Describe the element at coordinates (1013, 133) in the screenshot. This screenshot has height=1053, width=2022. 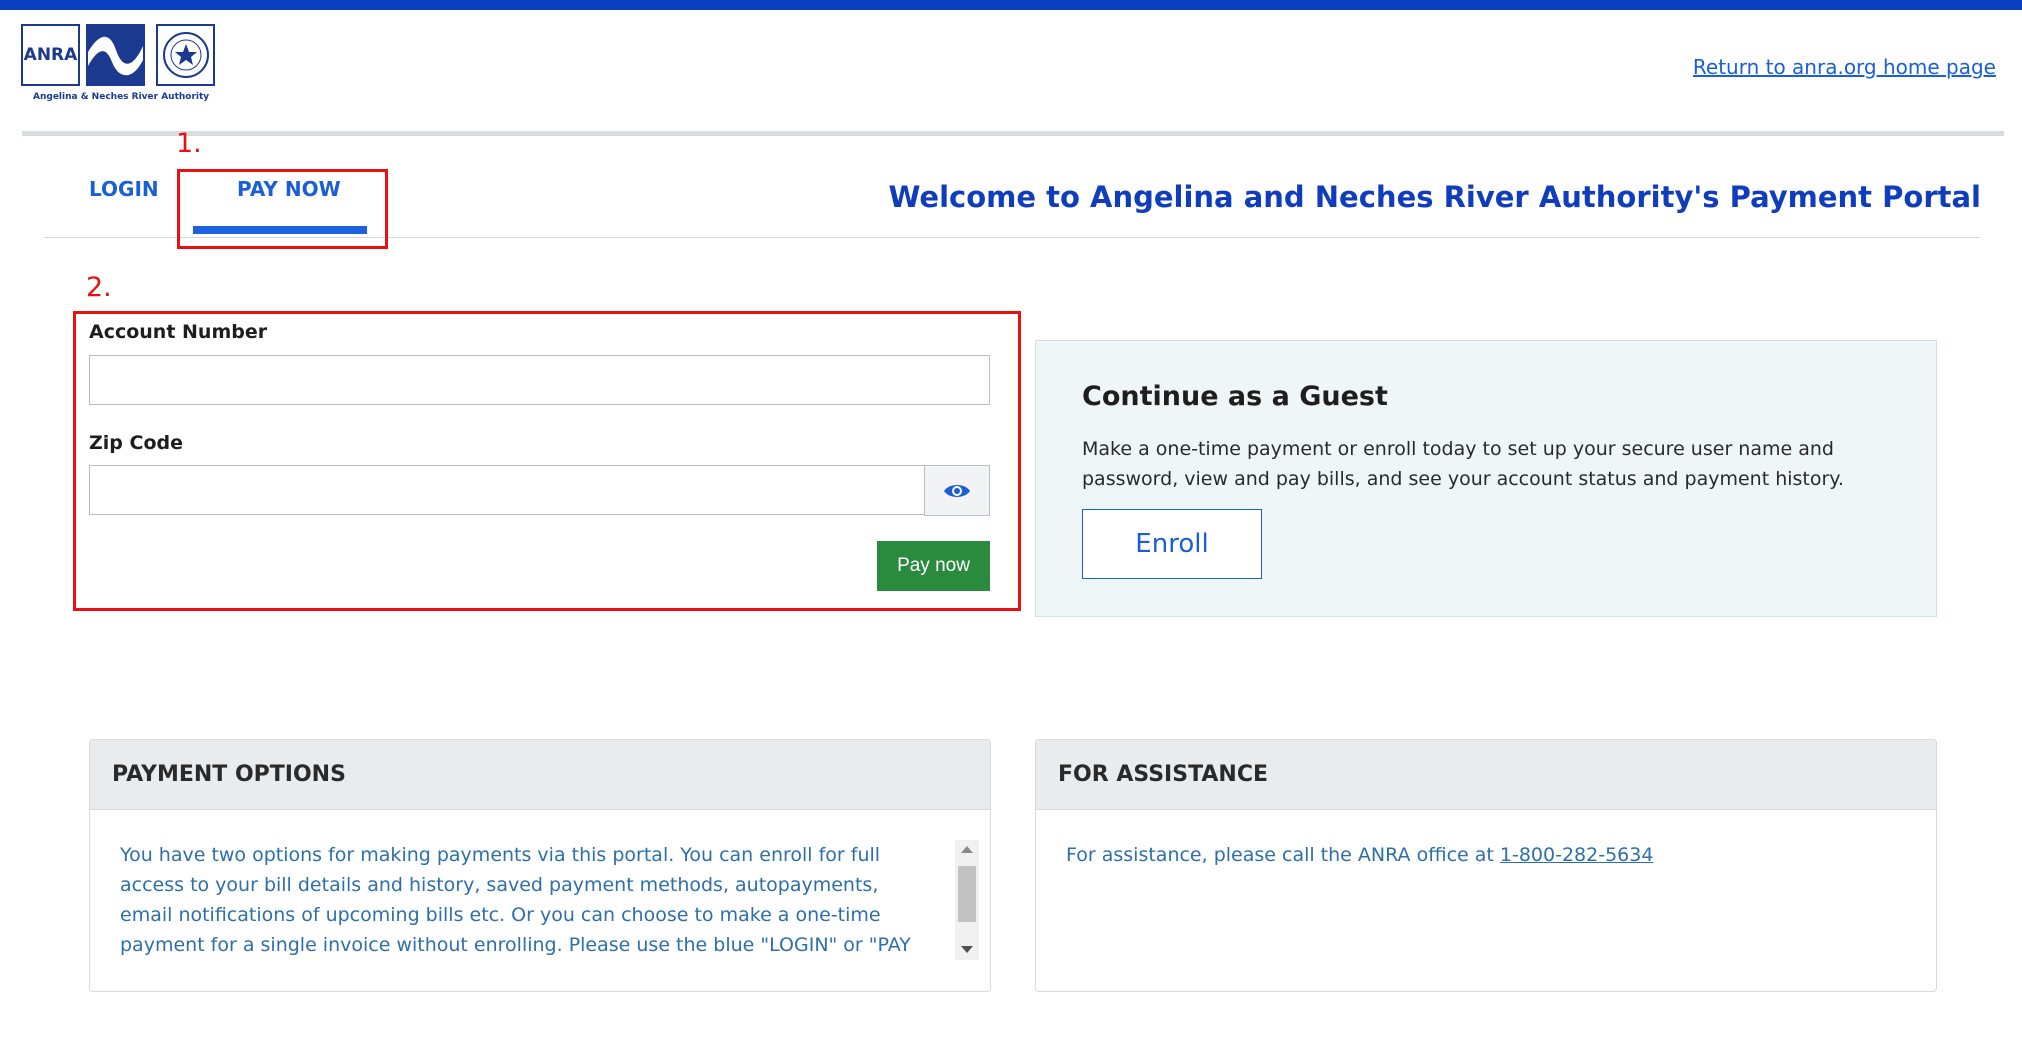
I see `header-divider` at that location.